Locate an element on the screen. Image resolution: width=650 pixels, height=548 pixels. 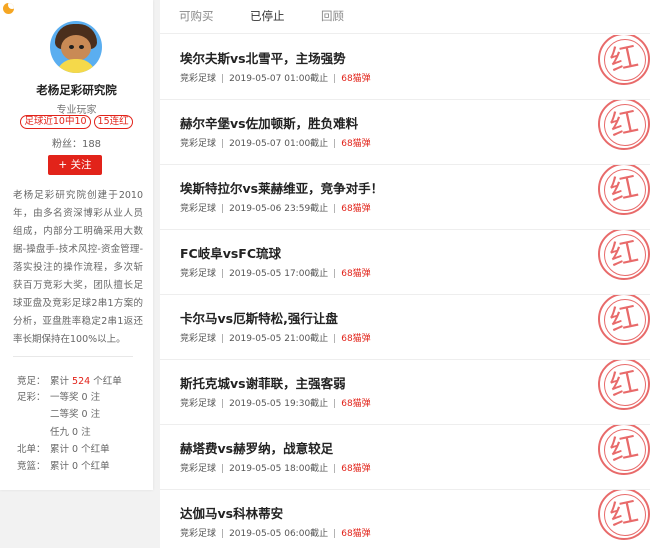
article-meta: 竞彩足球 | 2019-05-05 19:30截止 | 68猫弹 is located at coordinates (275, 404).